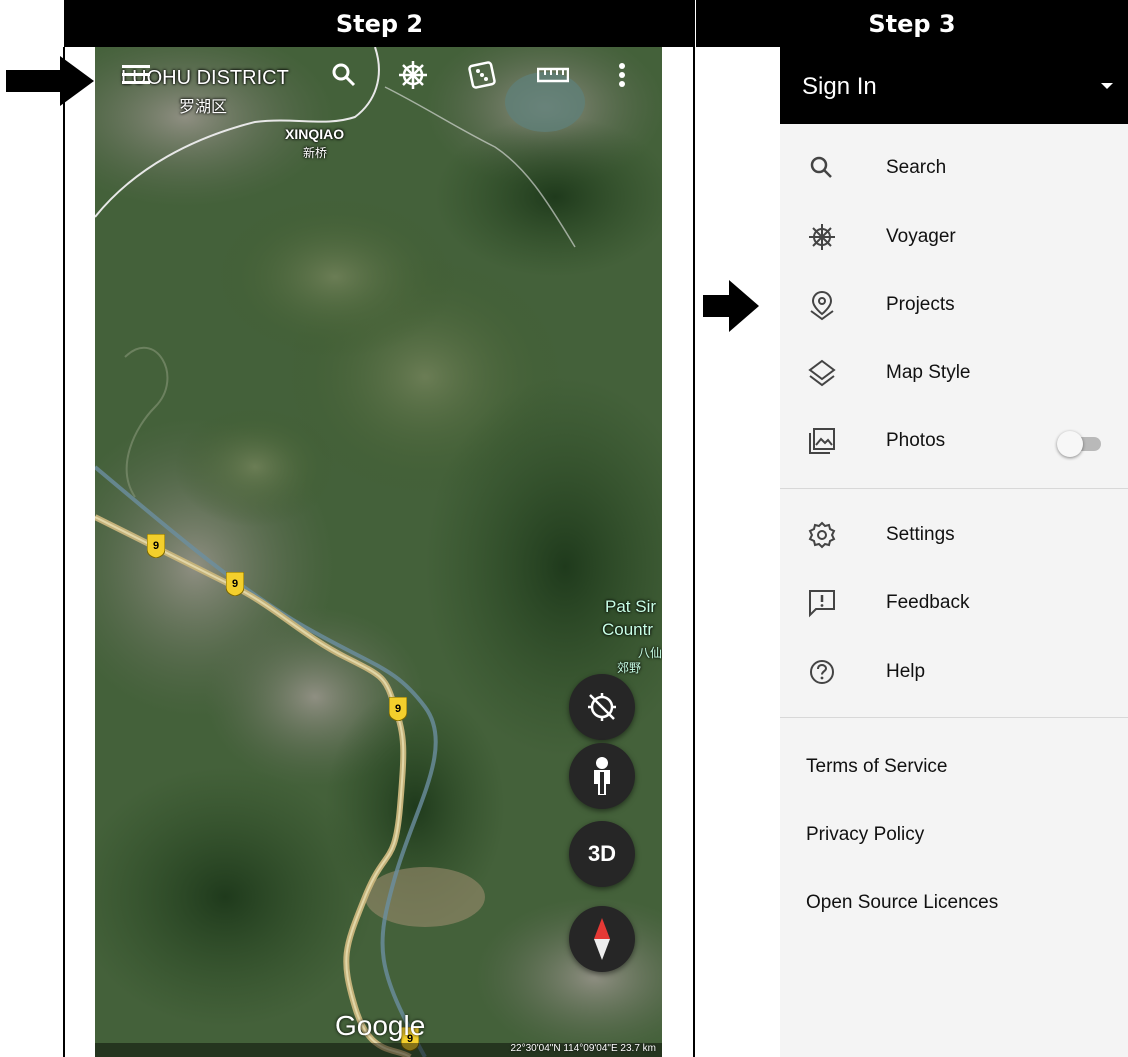 The width and height of the screenshot is (1128, 1057). I want to click on projects-icon, so click(822, 305).